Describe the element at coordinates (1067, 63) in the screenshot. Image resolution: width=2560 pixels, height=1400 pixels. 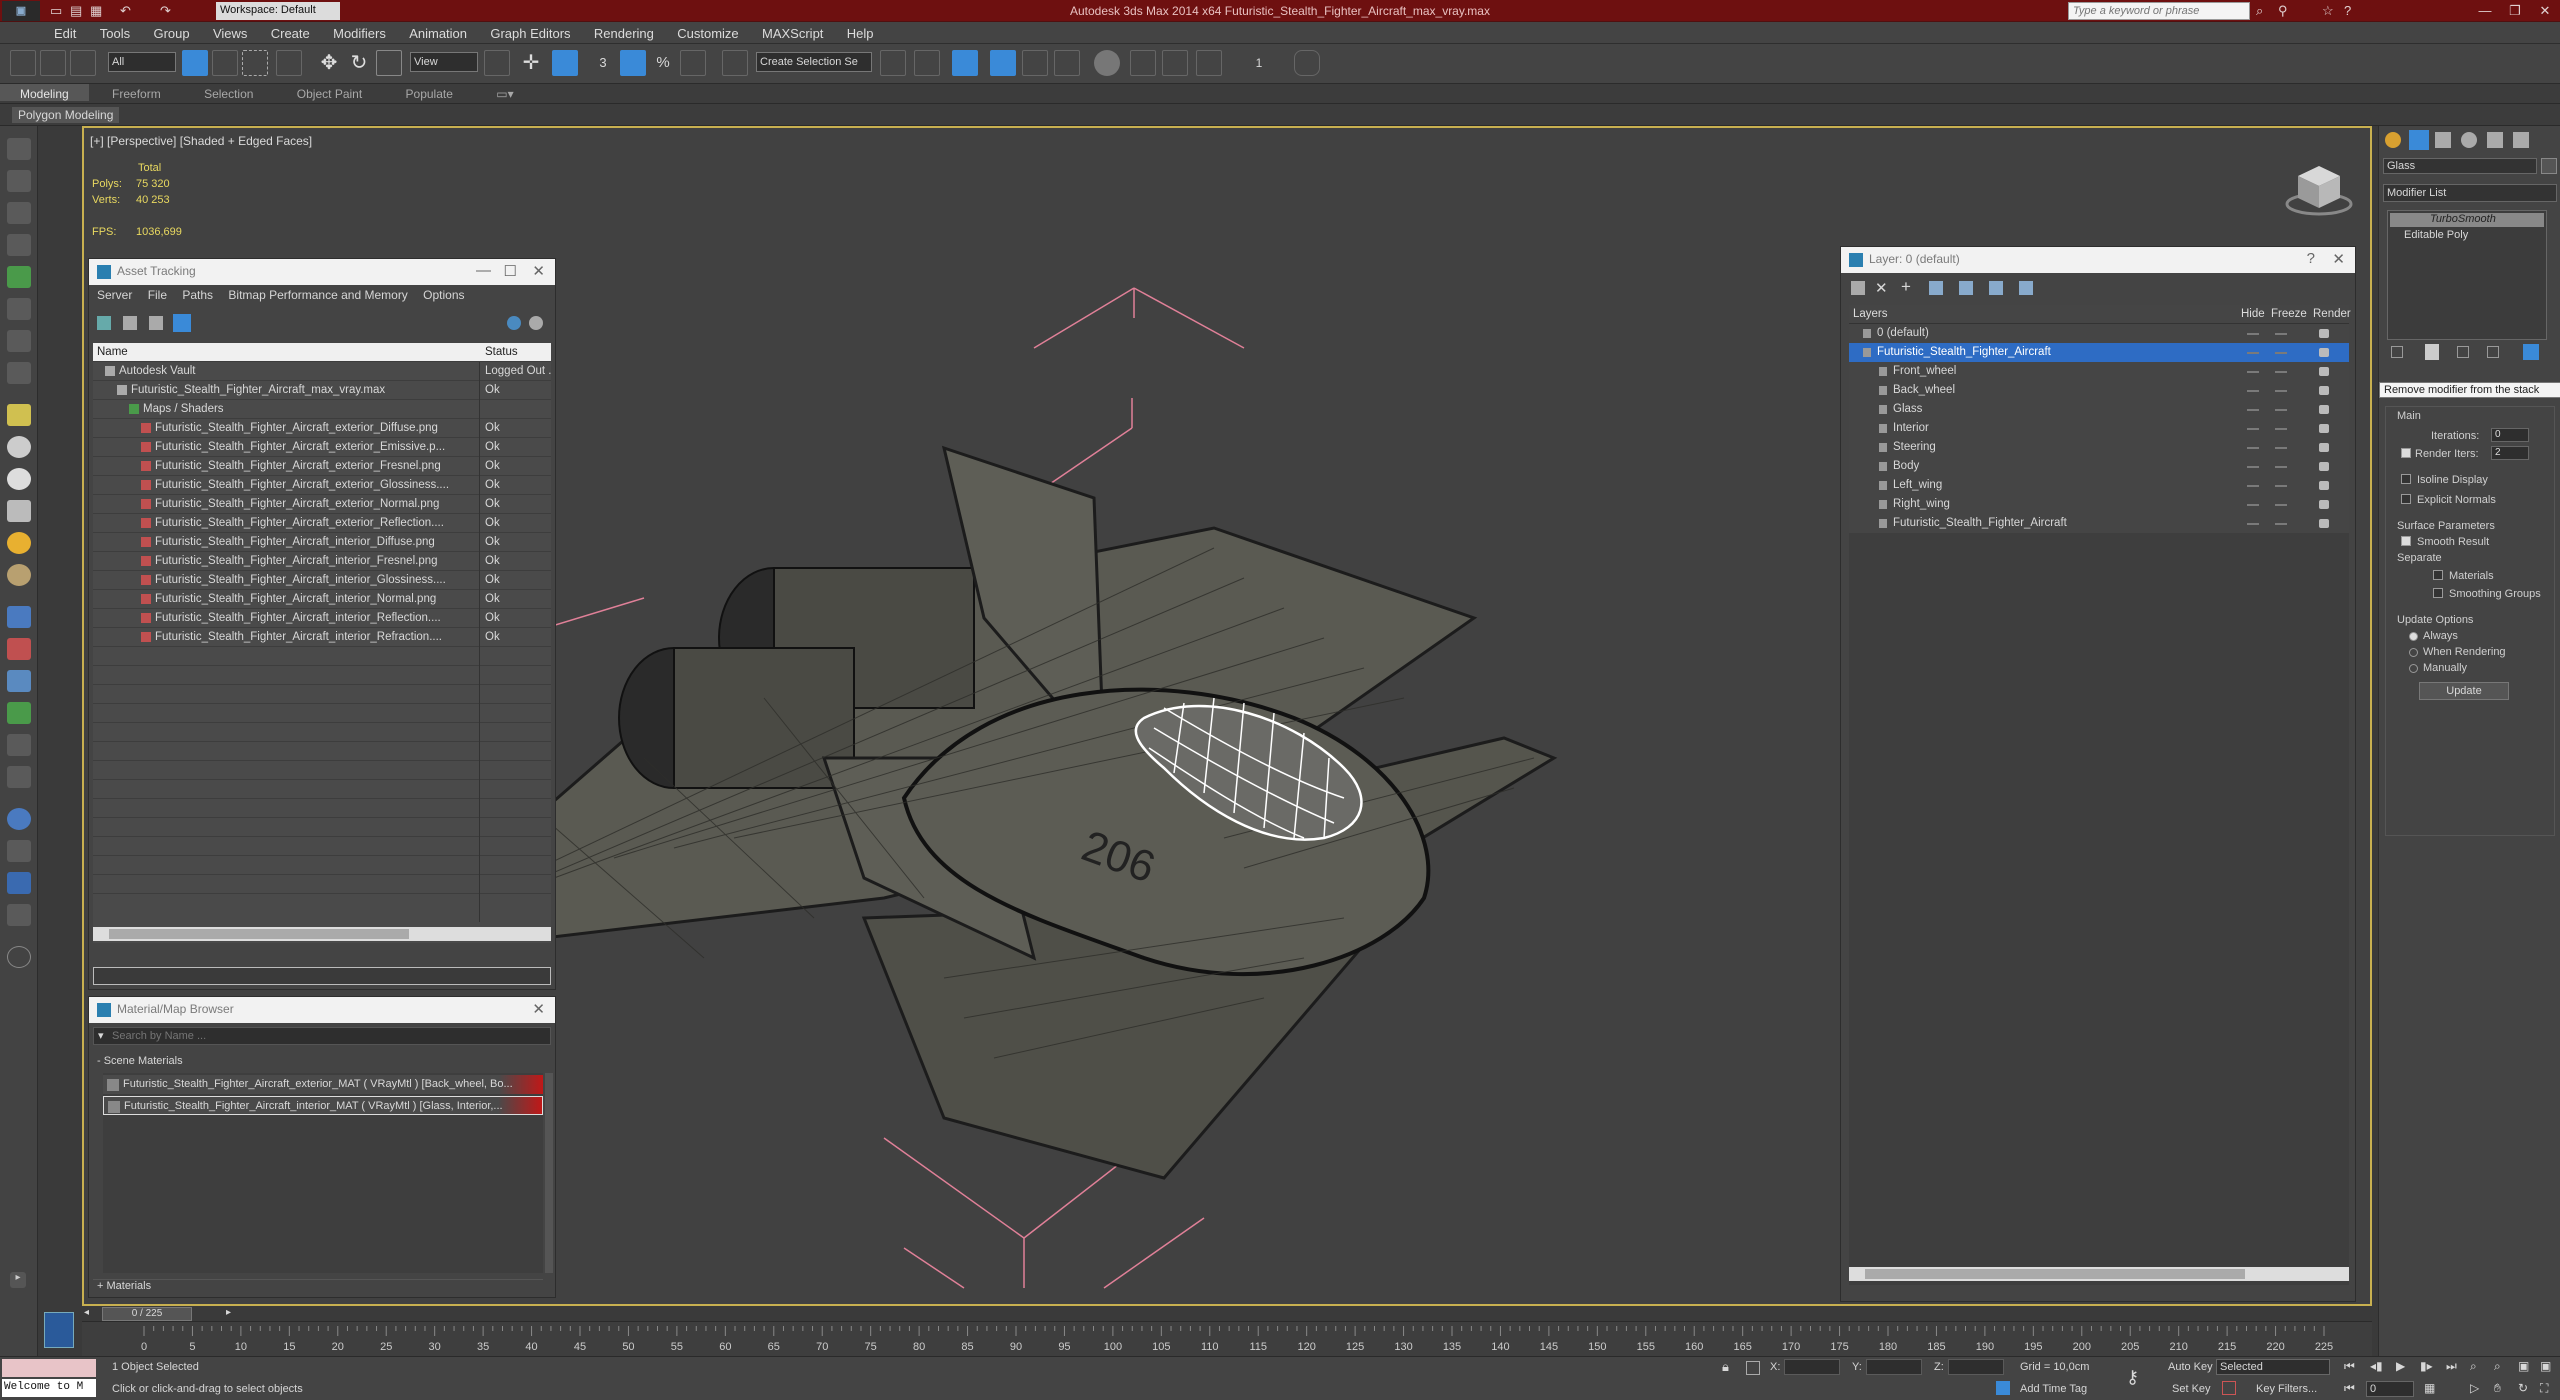
I see `schematic-view-icon` at that location.